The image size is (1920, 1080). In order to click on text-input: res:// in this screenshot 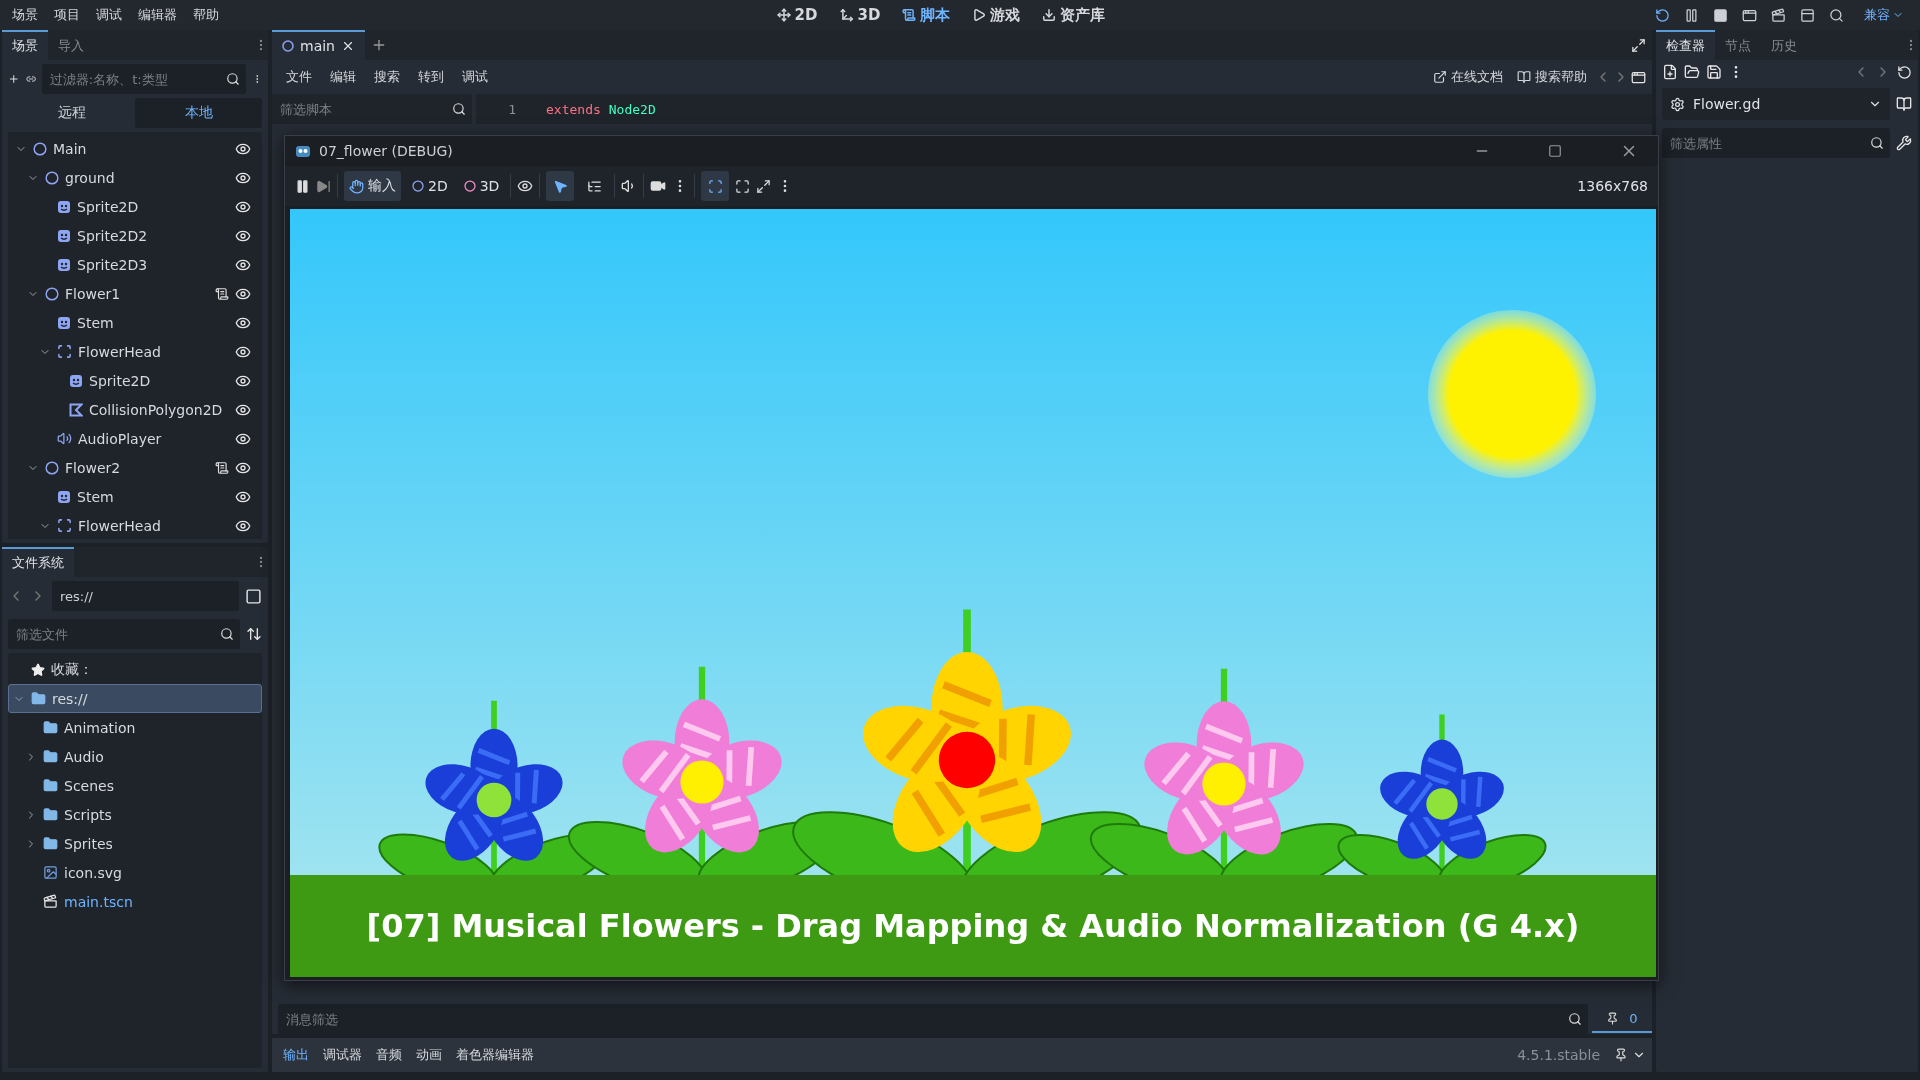, I will do `click(145, 596)`.